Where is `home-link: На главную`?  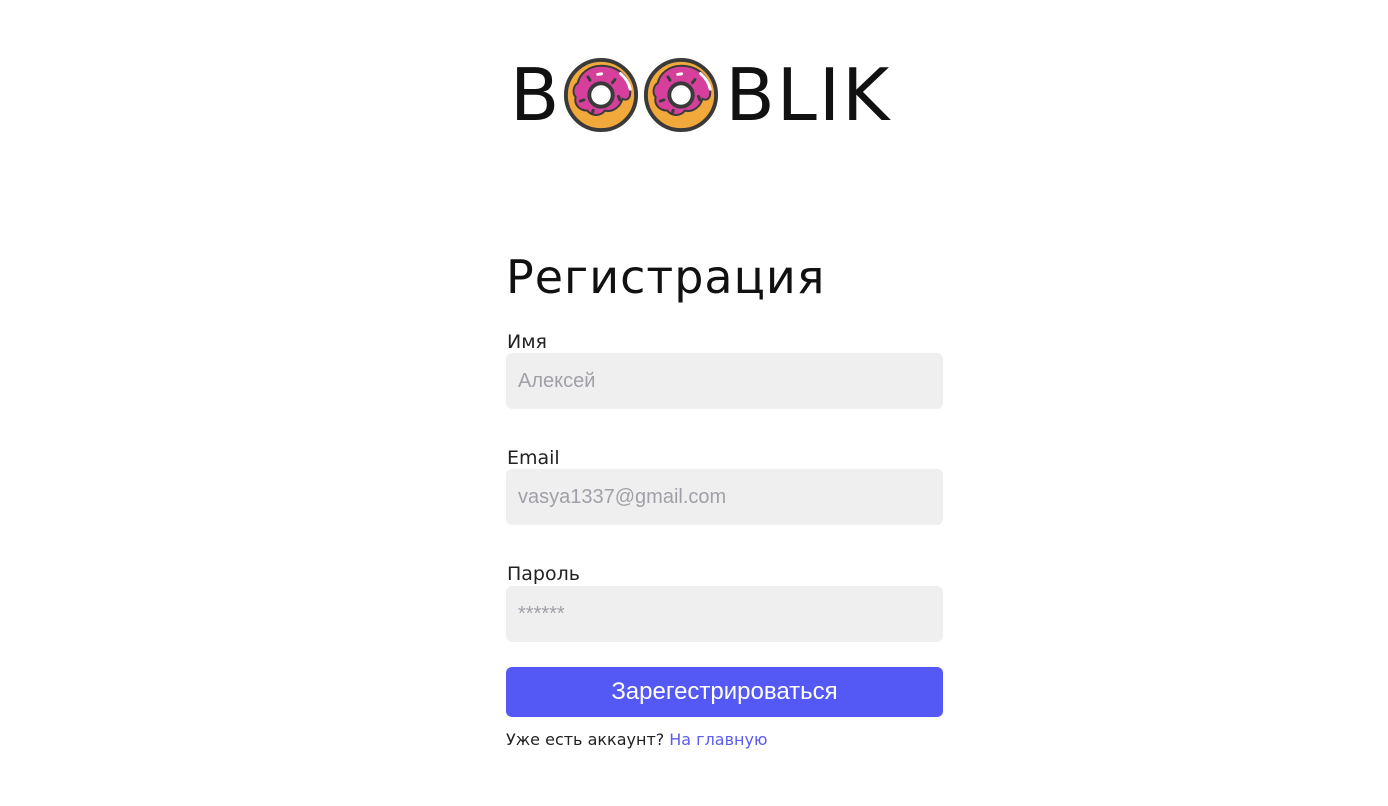 home-link: На главную is located at coordinates (718, 739).